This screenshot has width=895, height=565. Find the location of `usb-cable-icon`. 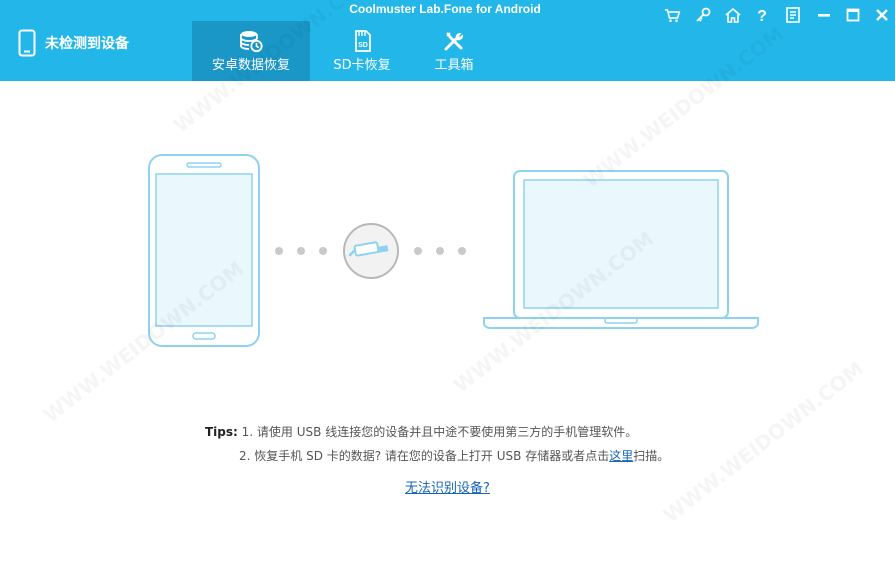

usb-cable-icon is located at coordinates (371, 251).